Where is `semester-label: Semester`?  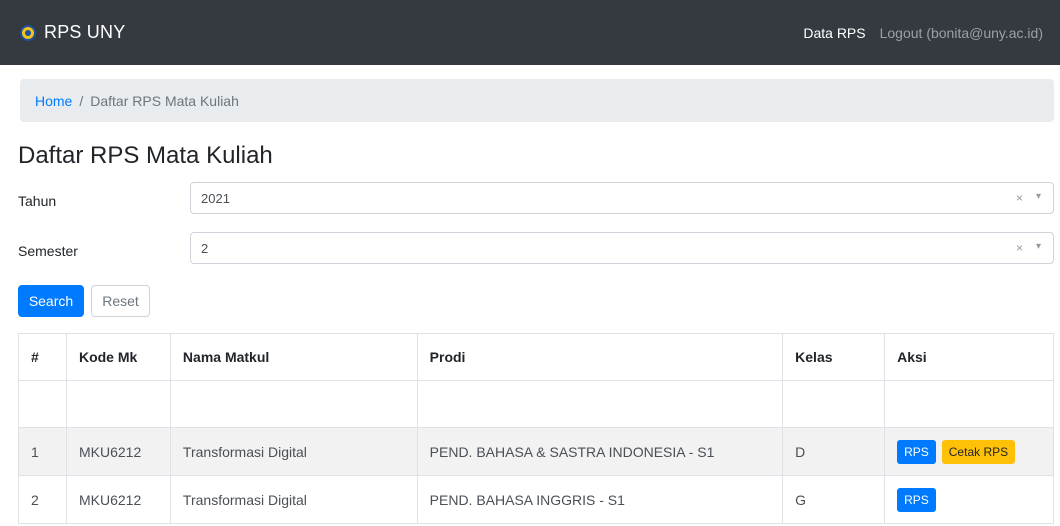 semester-label: Semester is located at coordinates (48, 251).